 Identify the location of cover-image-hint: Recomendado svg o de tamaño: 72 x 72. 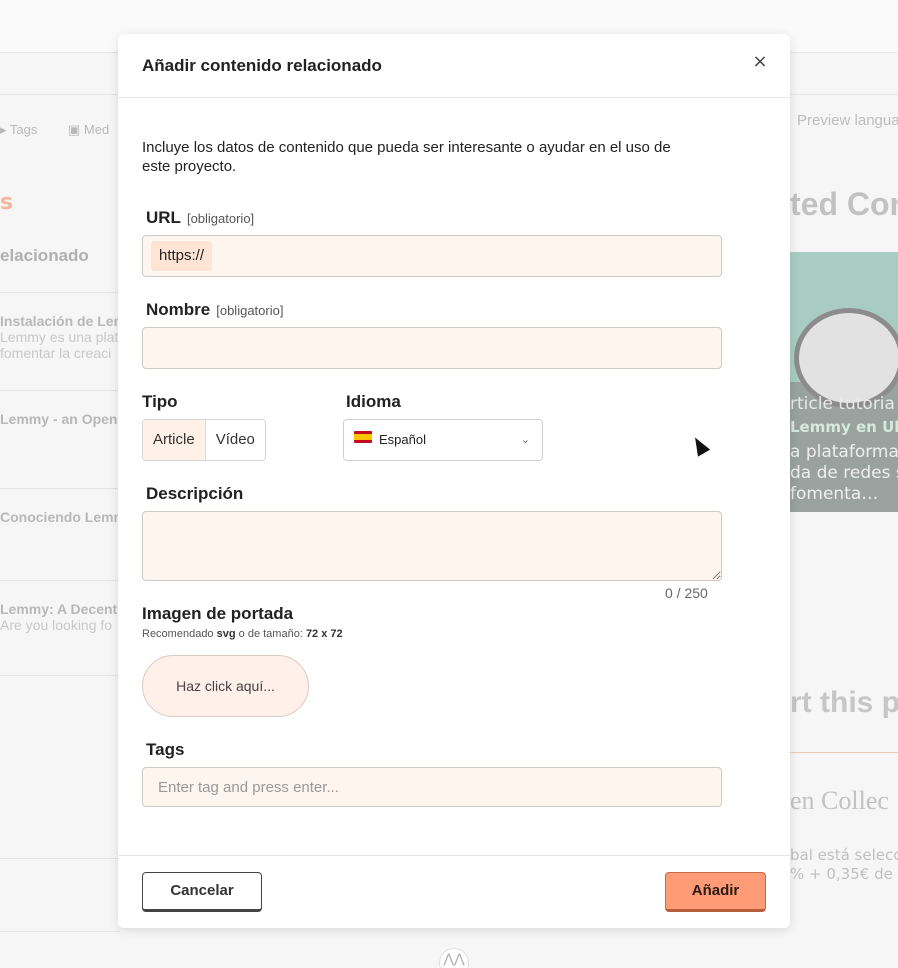
(242, 634).